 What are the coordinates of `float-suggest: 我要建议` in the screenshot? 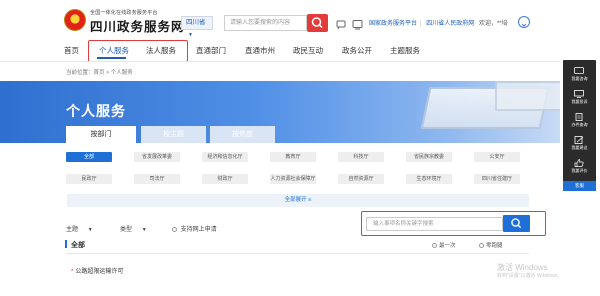 It's located at (579, 143).